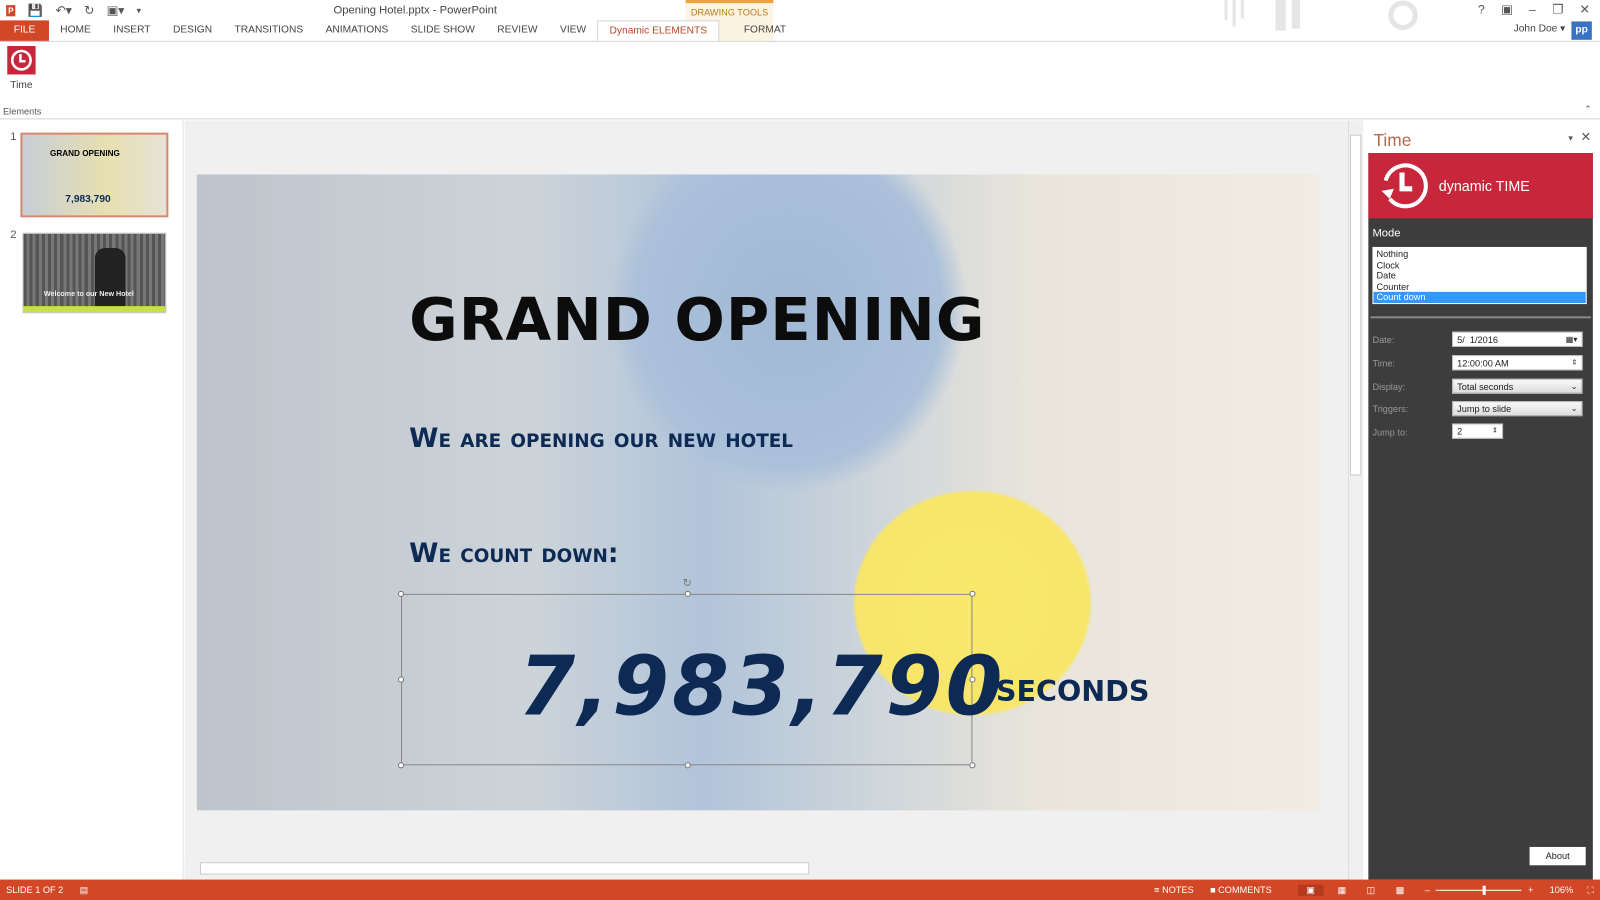 This screenshot has height=900, width=1600. What do you see at coordinates (1311, 890) in the screenshot?
I see `normal-view-icon: ▣` at bounding box center [1311, 890].